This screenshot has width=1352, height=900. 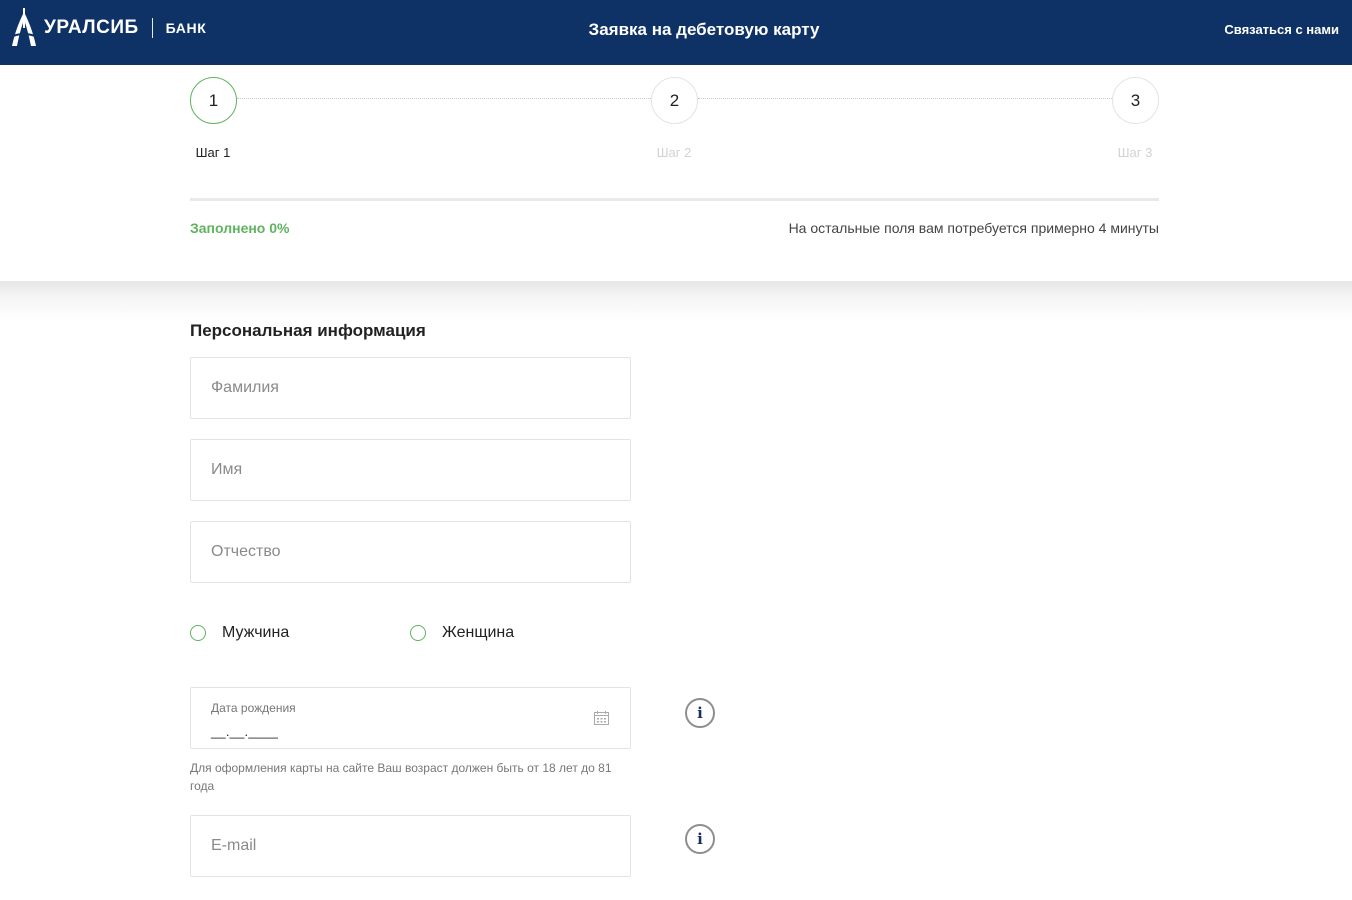 I want to click on calendar-icon, so click(x=601, y=718).